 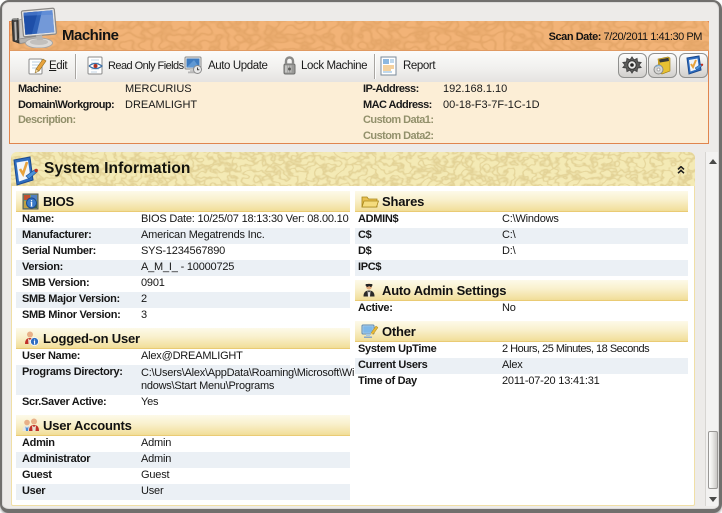 What do you see at coordinates (34, 342) in the screenshot?
I see `svg-text: i` at bounding box center [34, 342].